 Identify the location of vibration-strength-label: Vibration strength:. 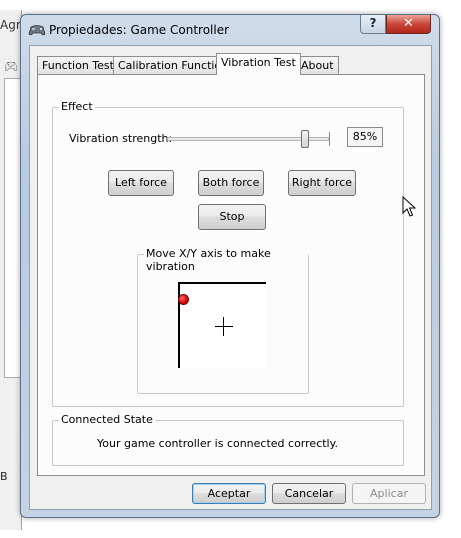
(121, 138).